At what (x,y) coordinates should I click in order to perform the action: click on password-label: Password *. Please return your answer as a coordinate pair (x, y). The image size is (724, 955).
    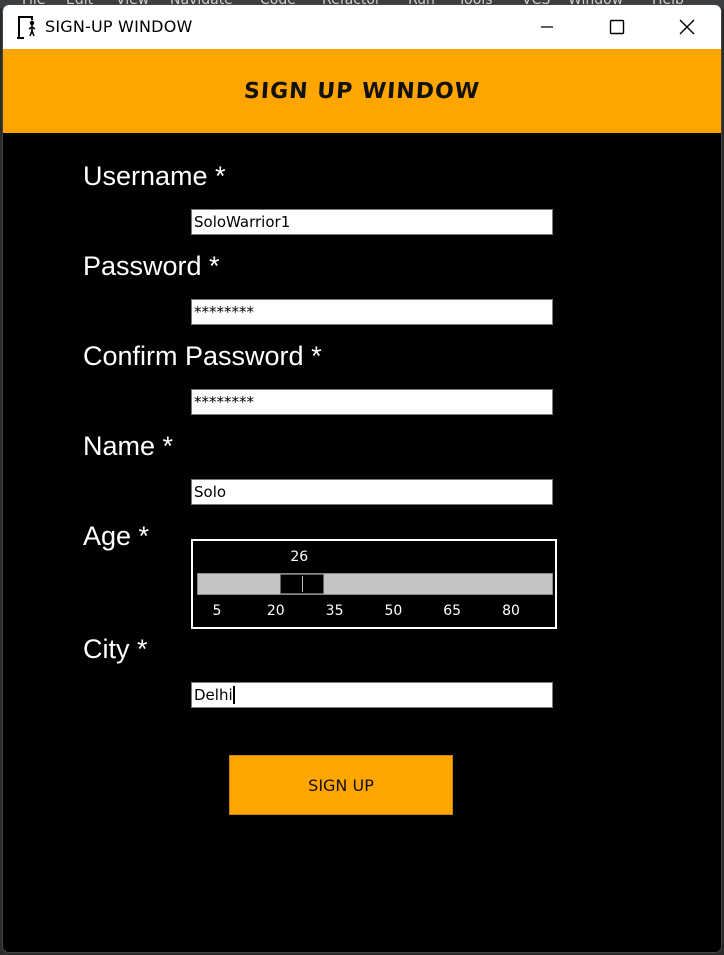
    Looking at the image, I should click on (151, 266).